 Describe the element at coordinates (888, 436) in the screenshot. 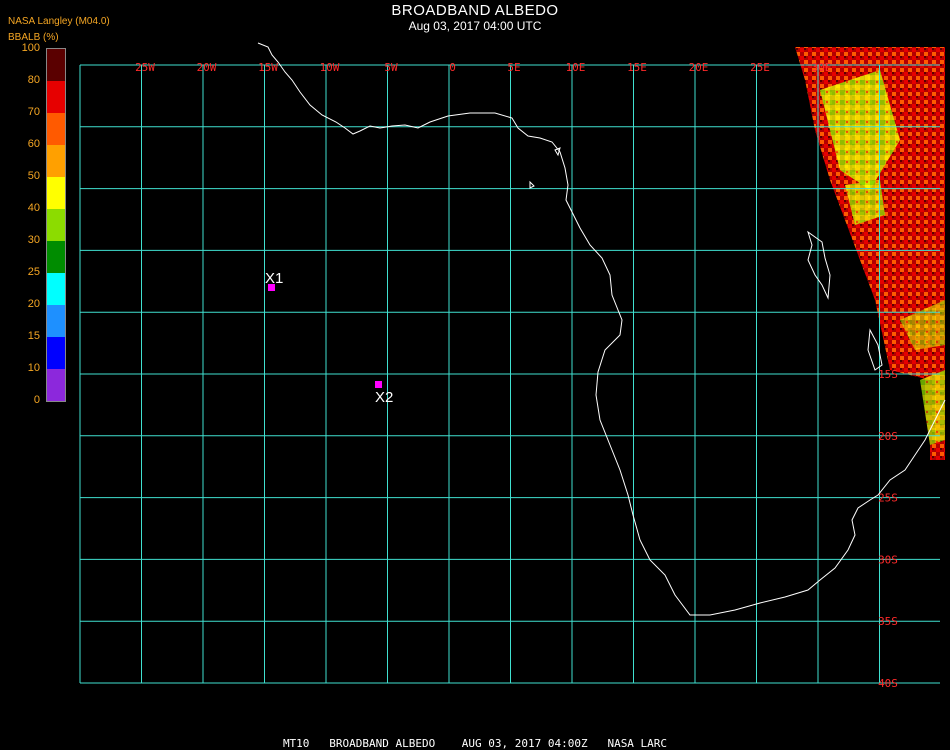

I see `latitude-label: 20S` at that location.